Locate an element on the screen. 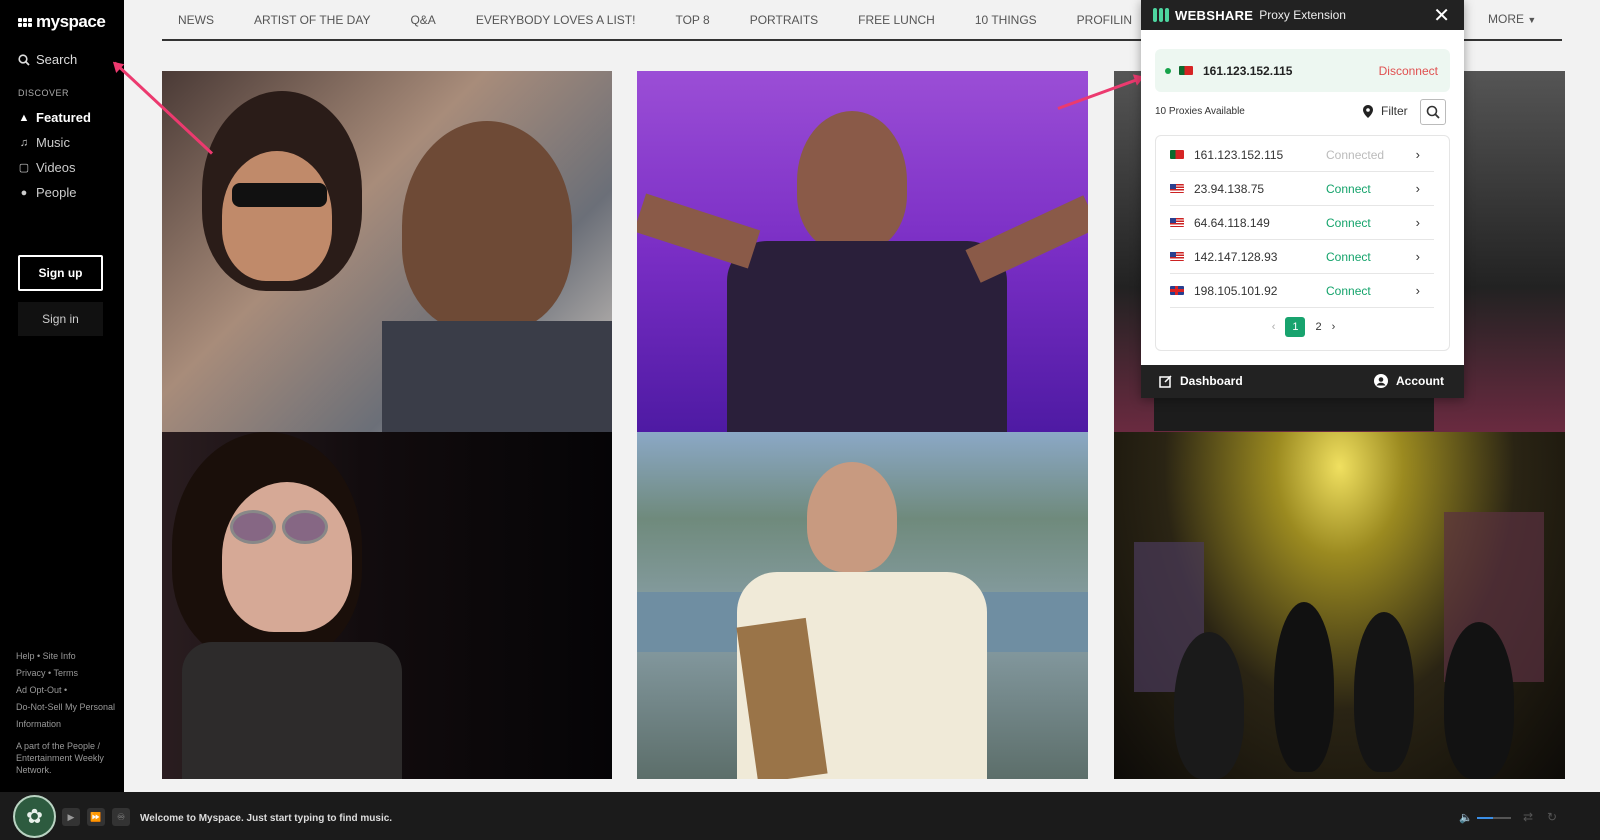  help-link: Help is located at coordinates (25, 656).